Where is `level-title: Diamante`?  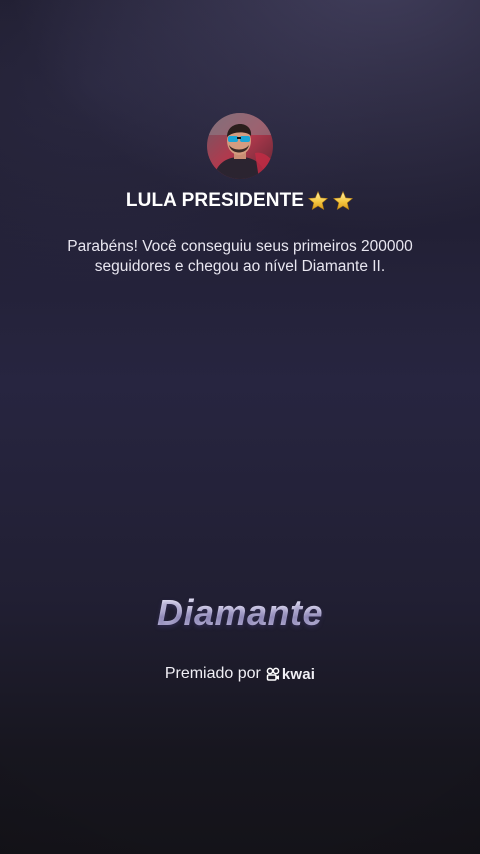
level-title: Diamante is located at coordinates (240, 613).